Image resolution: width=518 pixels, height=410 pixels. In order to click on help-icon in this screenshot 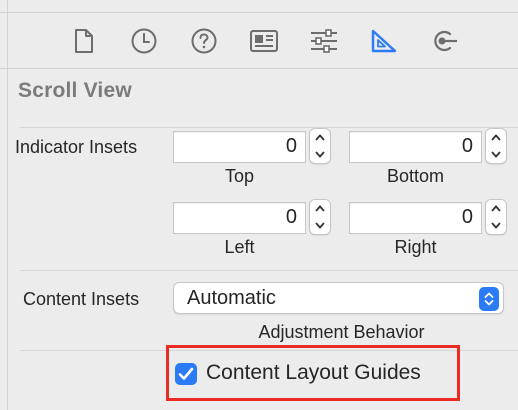, I will do `click(204, 41)`.